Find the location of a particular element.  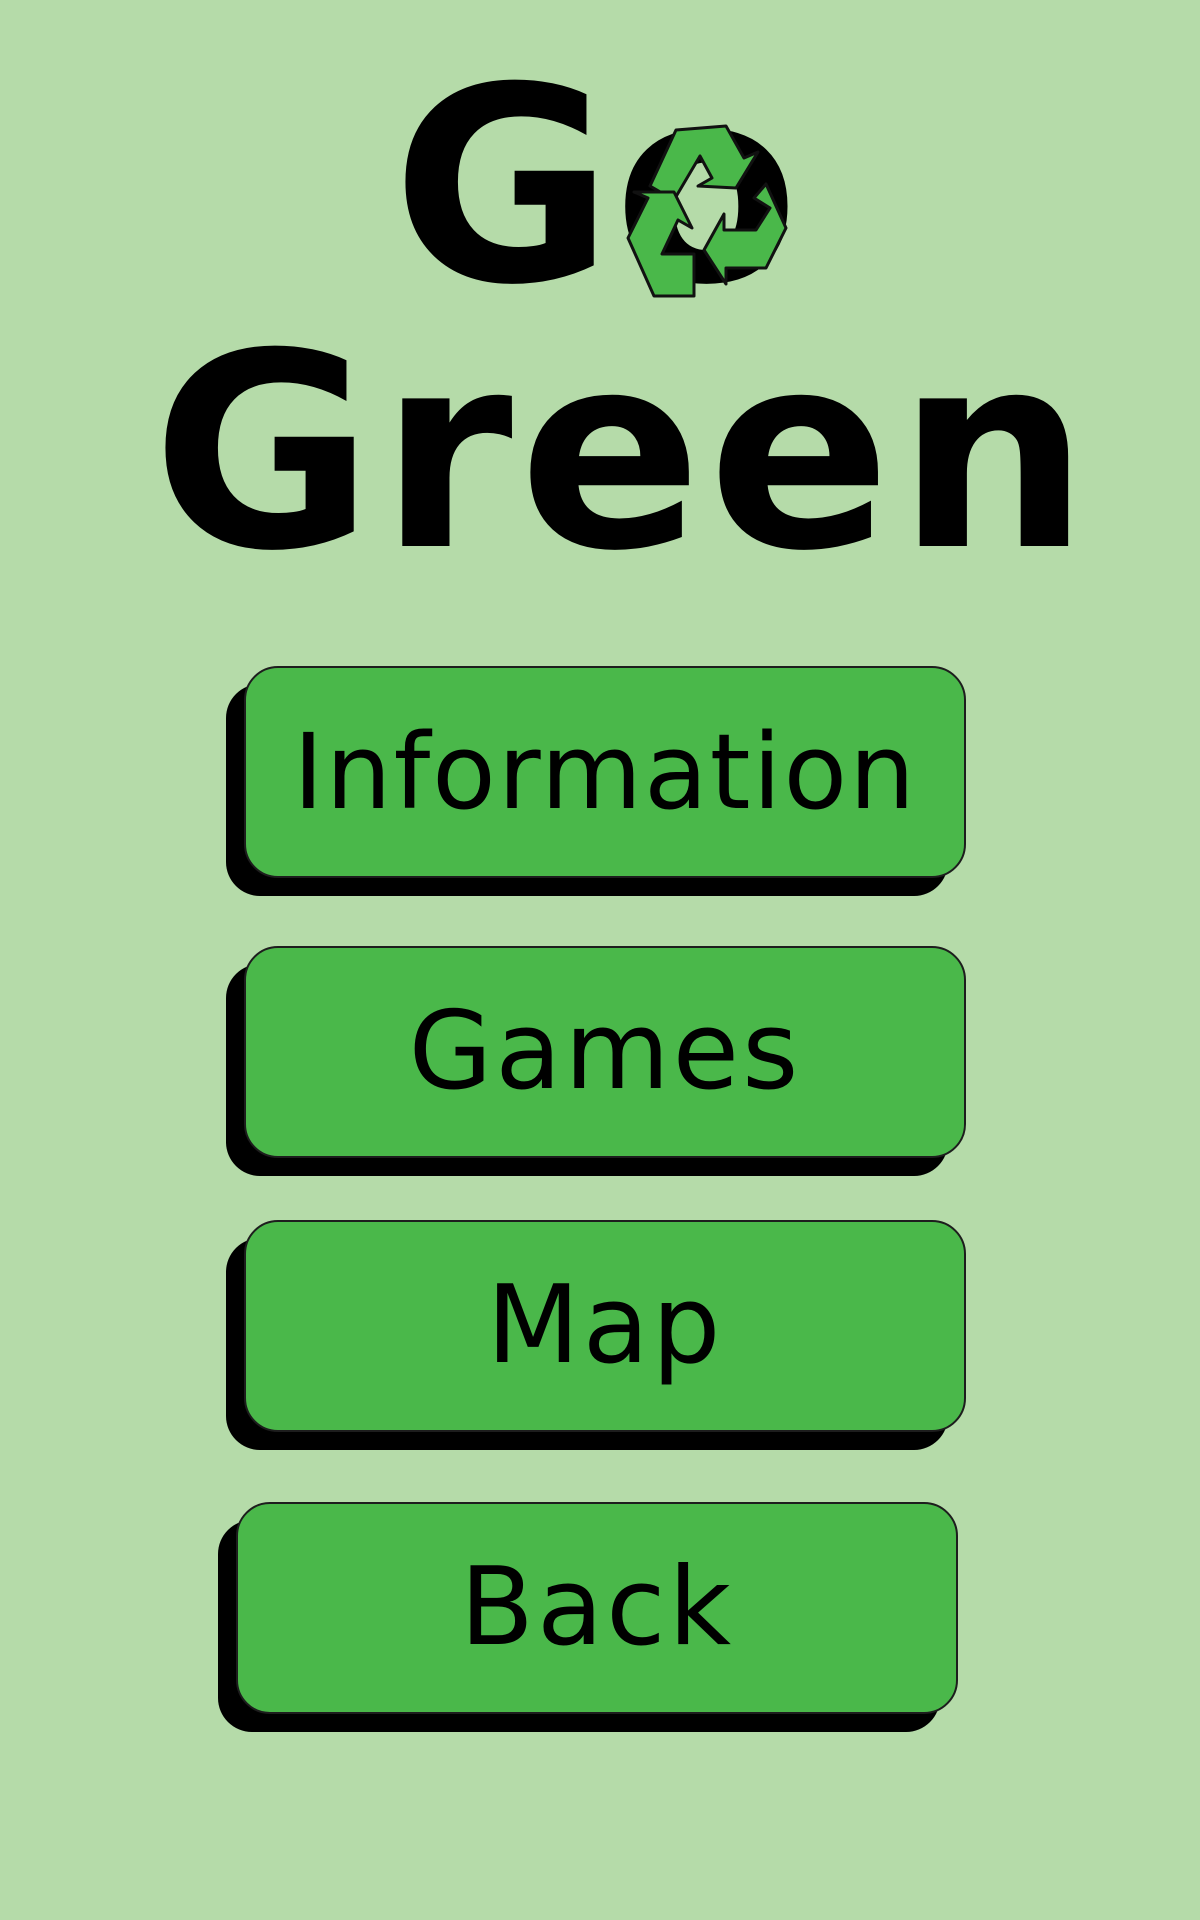

map-button: Map is located at coordinates (605, 1326).